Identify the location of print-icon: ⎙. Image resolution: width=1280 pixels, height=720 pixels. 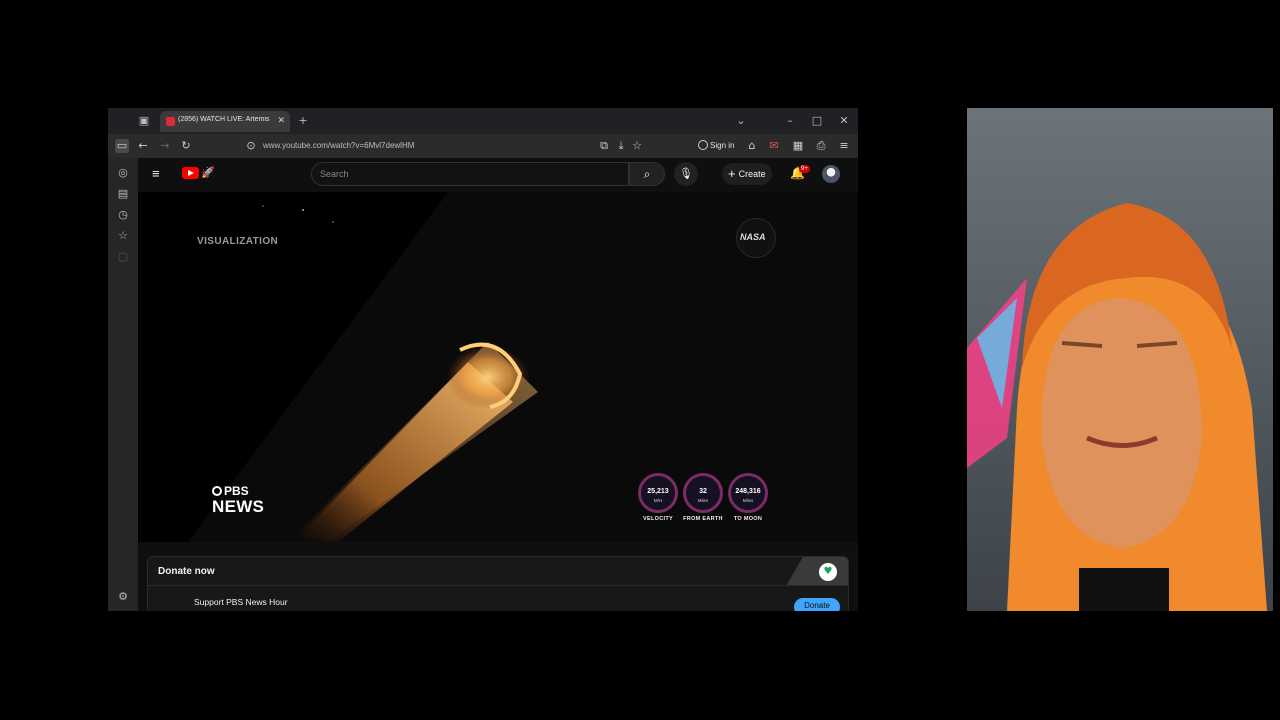
(821, 146).